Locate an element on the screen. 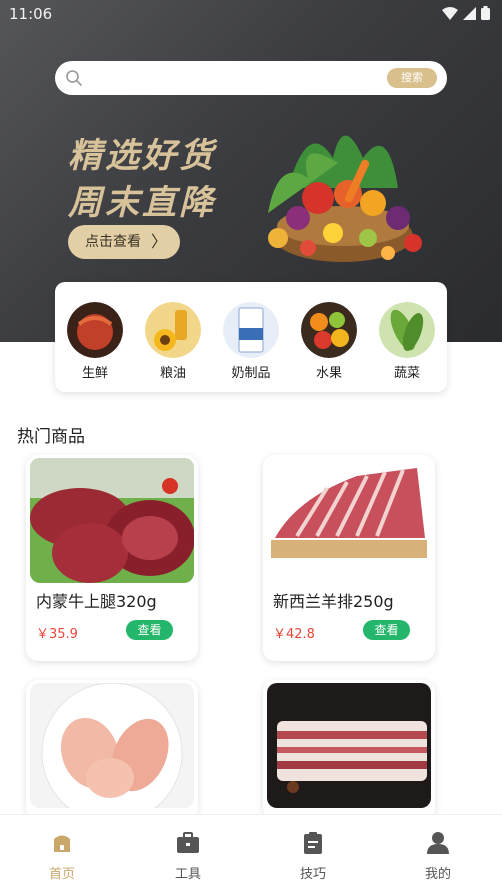 The width and height of the screenshot is (502, 892). category-vegetable: 蔬菜 is located at coordinates (407, 341).